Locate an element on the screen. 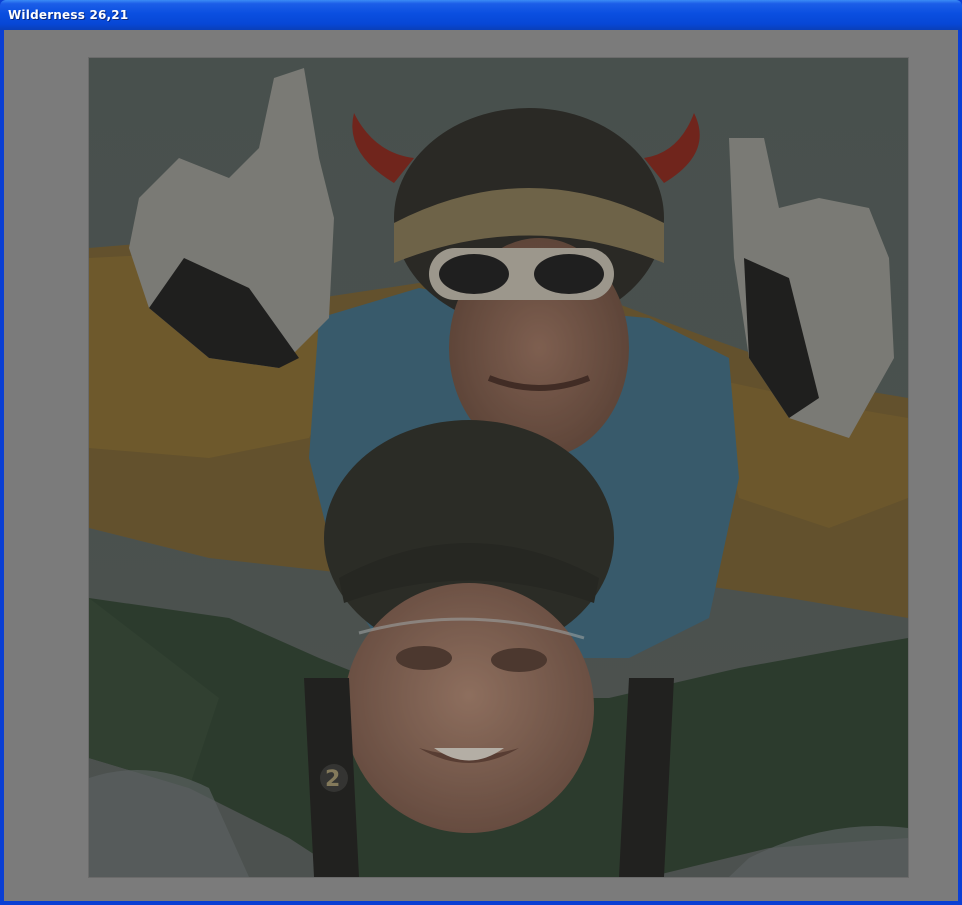  window-title: Wilderness 26,21 is located at coordinates (68, 15).